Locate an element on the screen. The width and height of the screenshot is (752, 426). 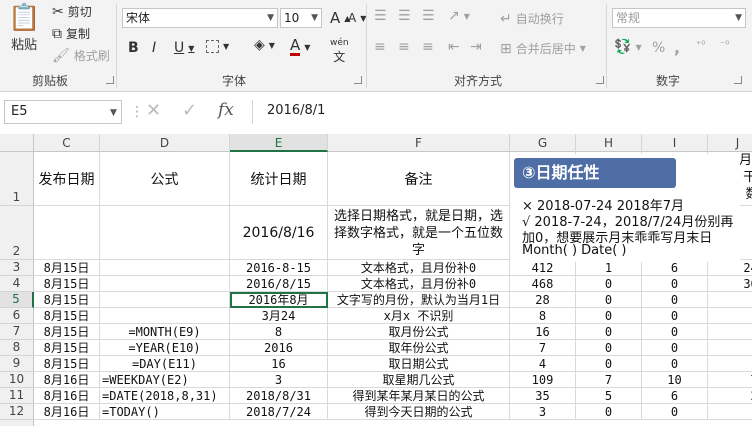
shrink-font-button: A ▼ is located at coordinates (357, 18).